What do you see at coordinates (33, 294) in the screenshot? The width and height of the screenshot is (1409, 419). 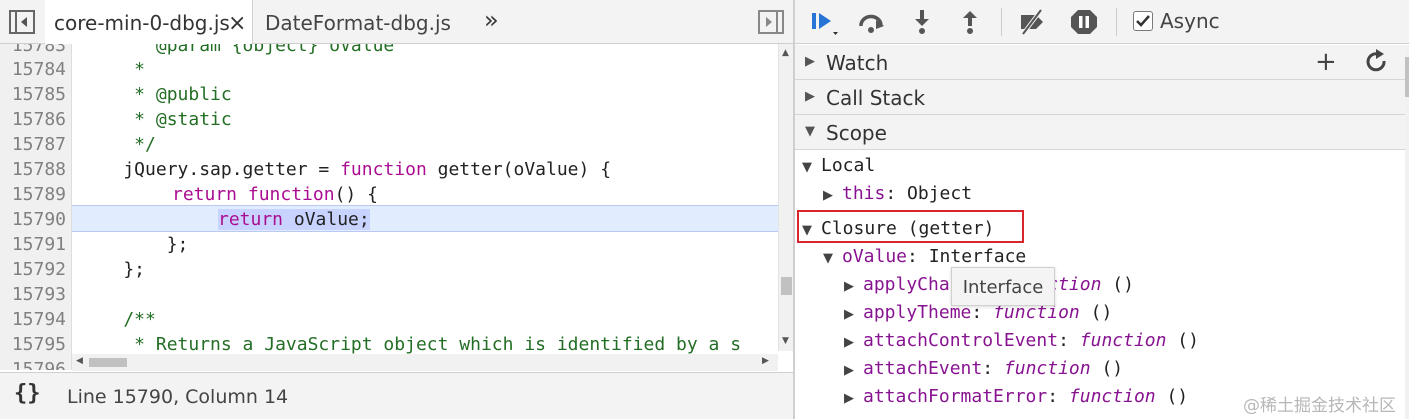 I see `line-number: 15793` at bounding box center [33, 294].